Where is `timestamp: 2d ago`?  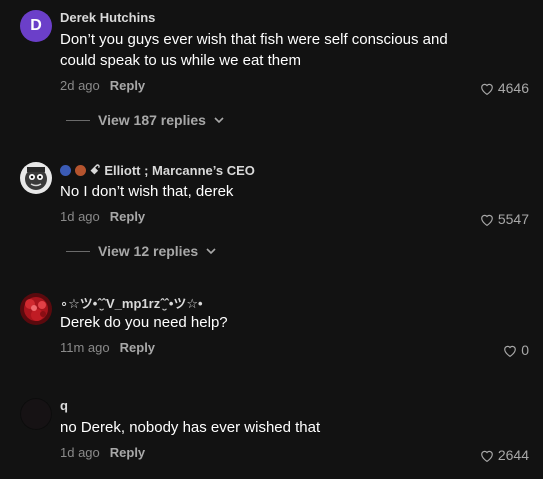 timestamp: 2d ago is located at coordinates (80, 85).